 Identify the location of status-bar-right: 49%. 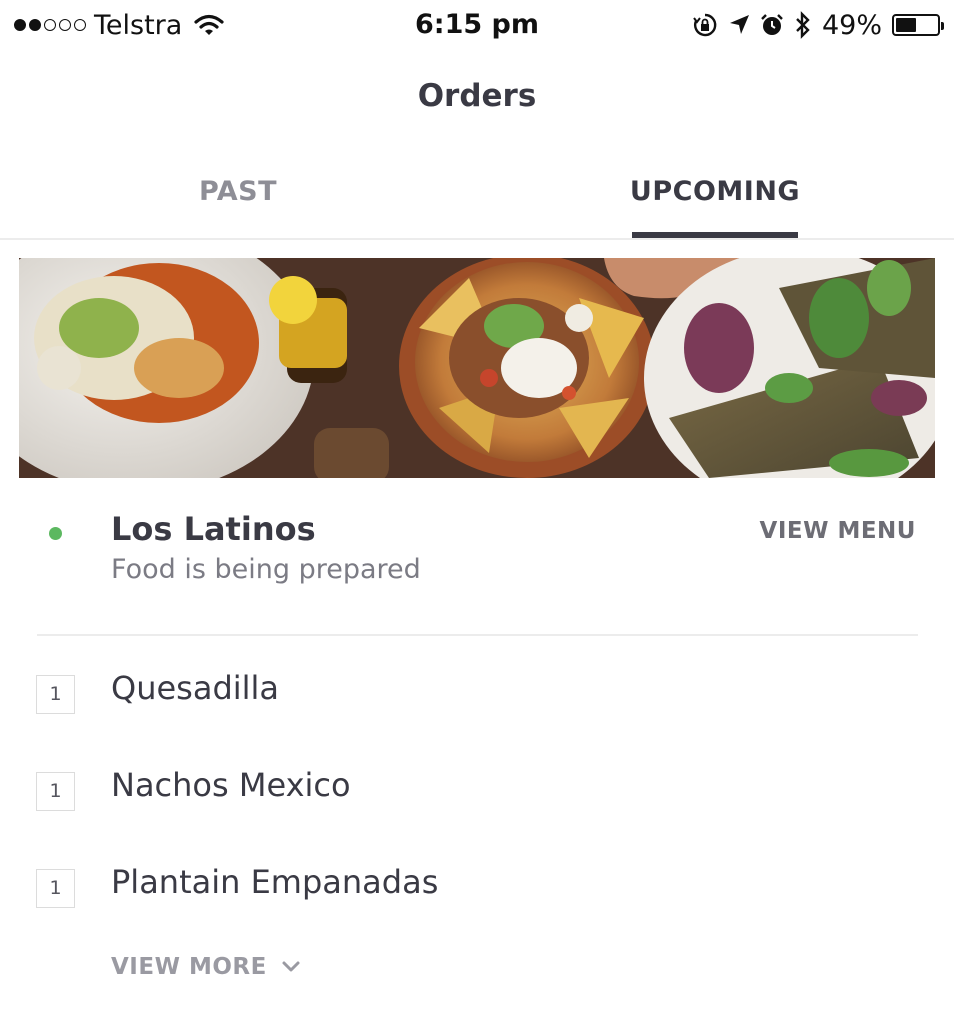
(818, 25).